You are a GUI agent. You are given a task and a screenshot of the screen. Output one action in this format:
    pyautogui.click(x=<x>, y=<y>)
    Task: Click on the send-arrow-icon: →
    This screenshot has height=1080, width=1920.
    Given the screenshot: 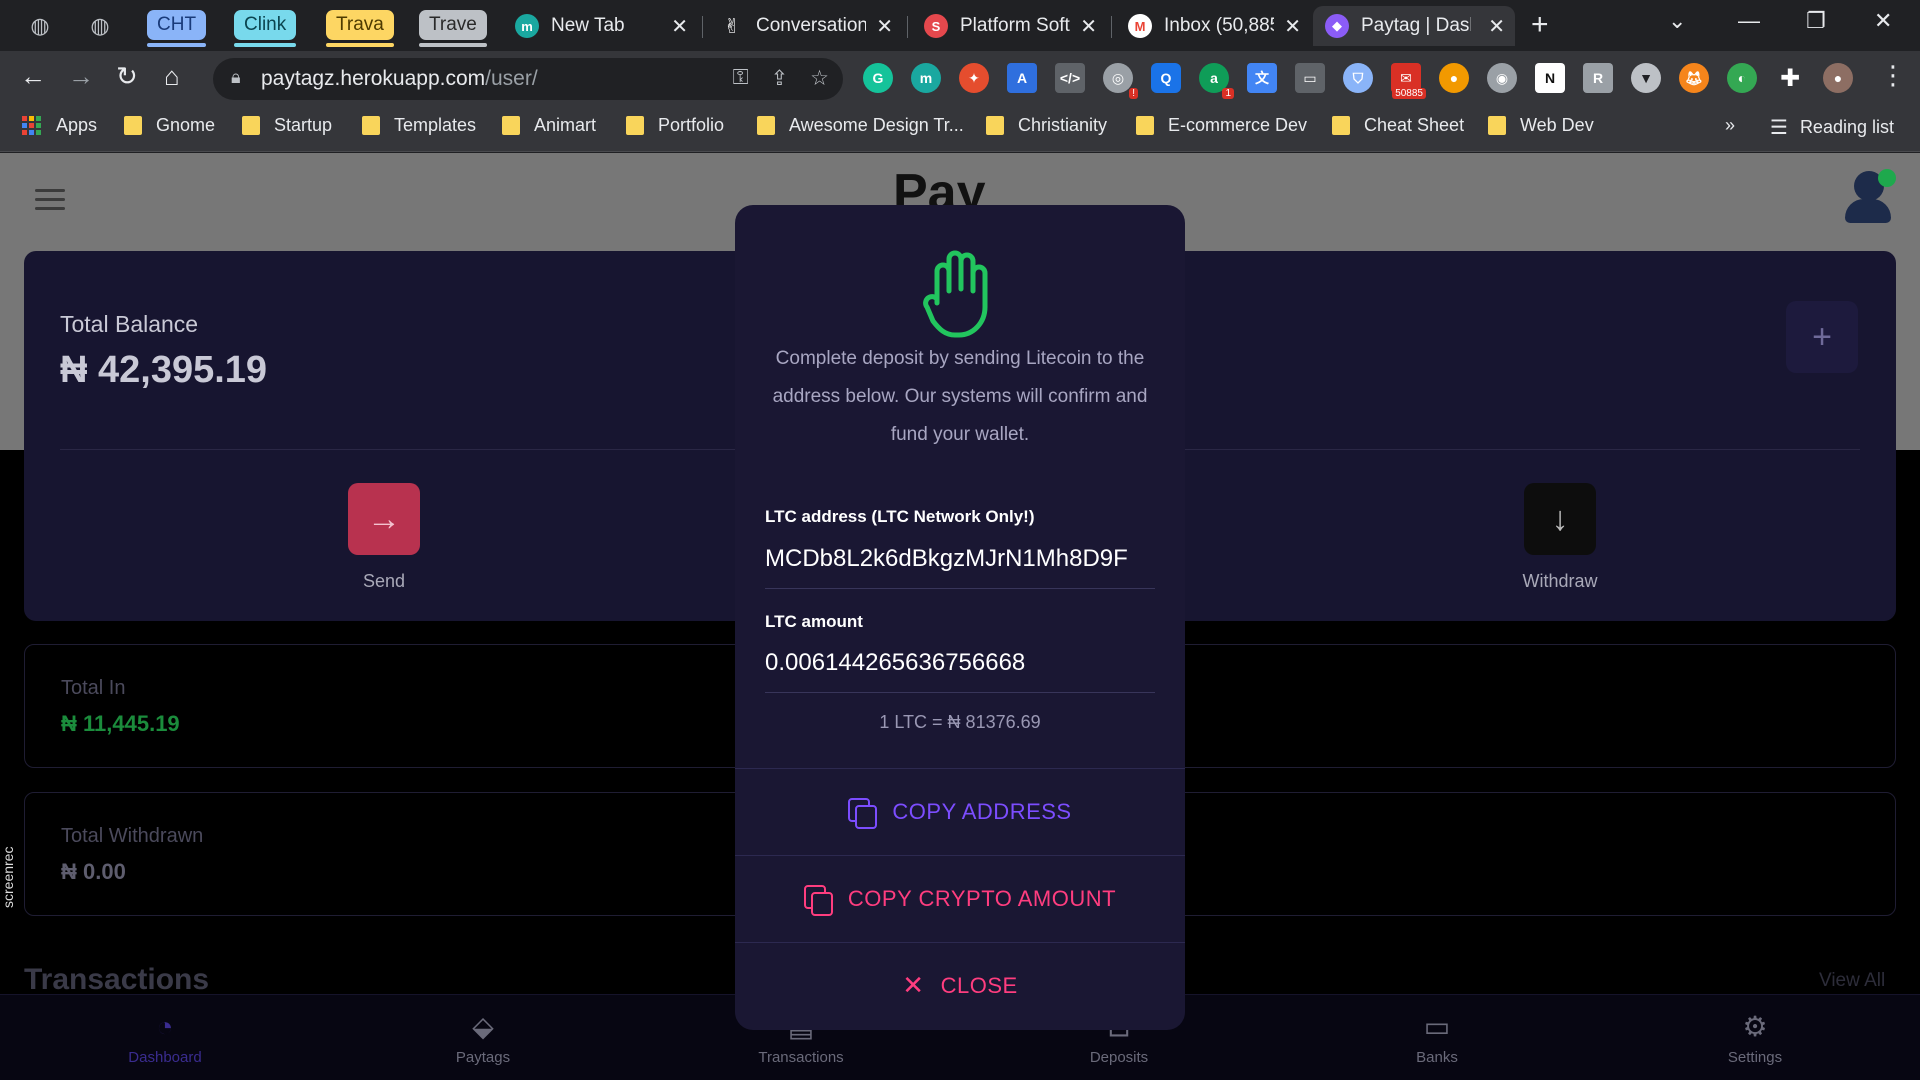 What is the action you would take?
    pyautogui.click(x=384, y=519)
    